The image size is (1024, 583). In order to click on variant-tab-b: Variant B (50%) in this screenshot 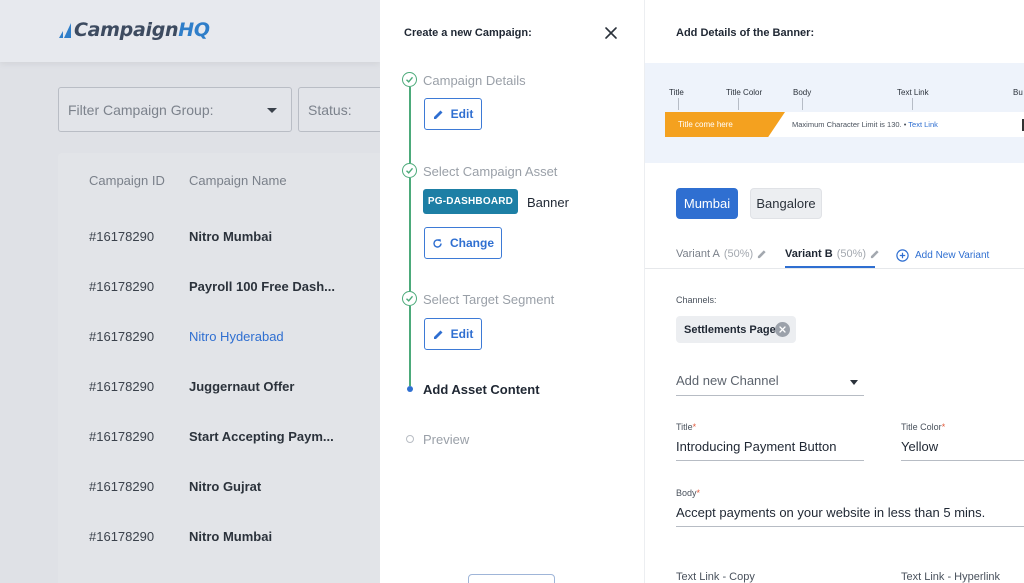, I will do `click(832, 254)`.